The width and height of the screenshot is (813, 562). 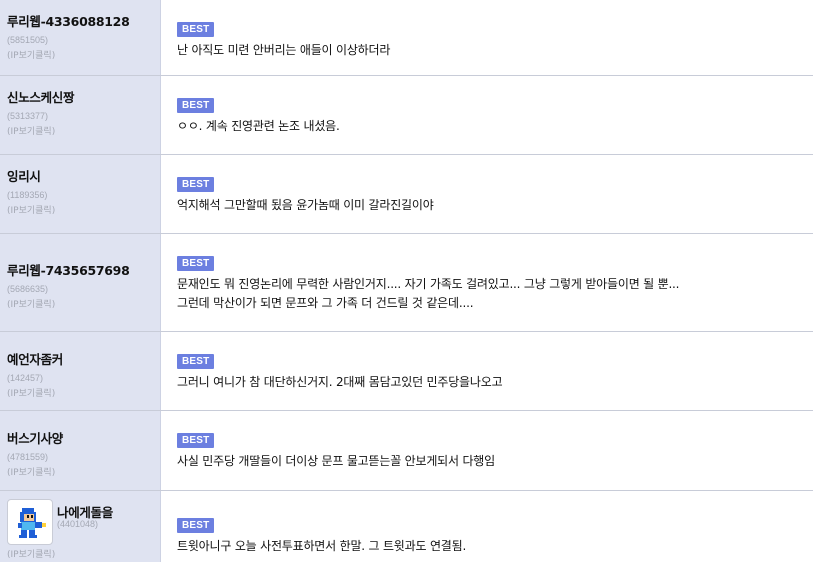 I want to click on comment-content: BEST 억지해석 그만할때 됬음 윤가놈때 이미 갈라진길이야, so click(x=487, y=194).